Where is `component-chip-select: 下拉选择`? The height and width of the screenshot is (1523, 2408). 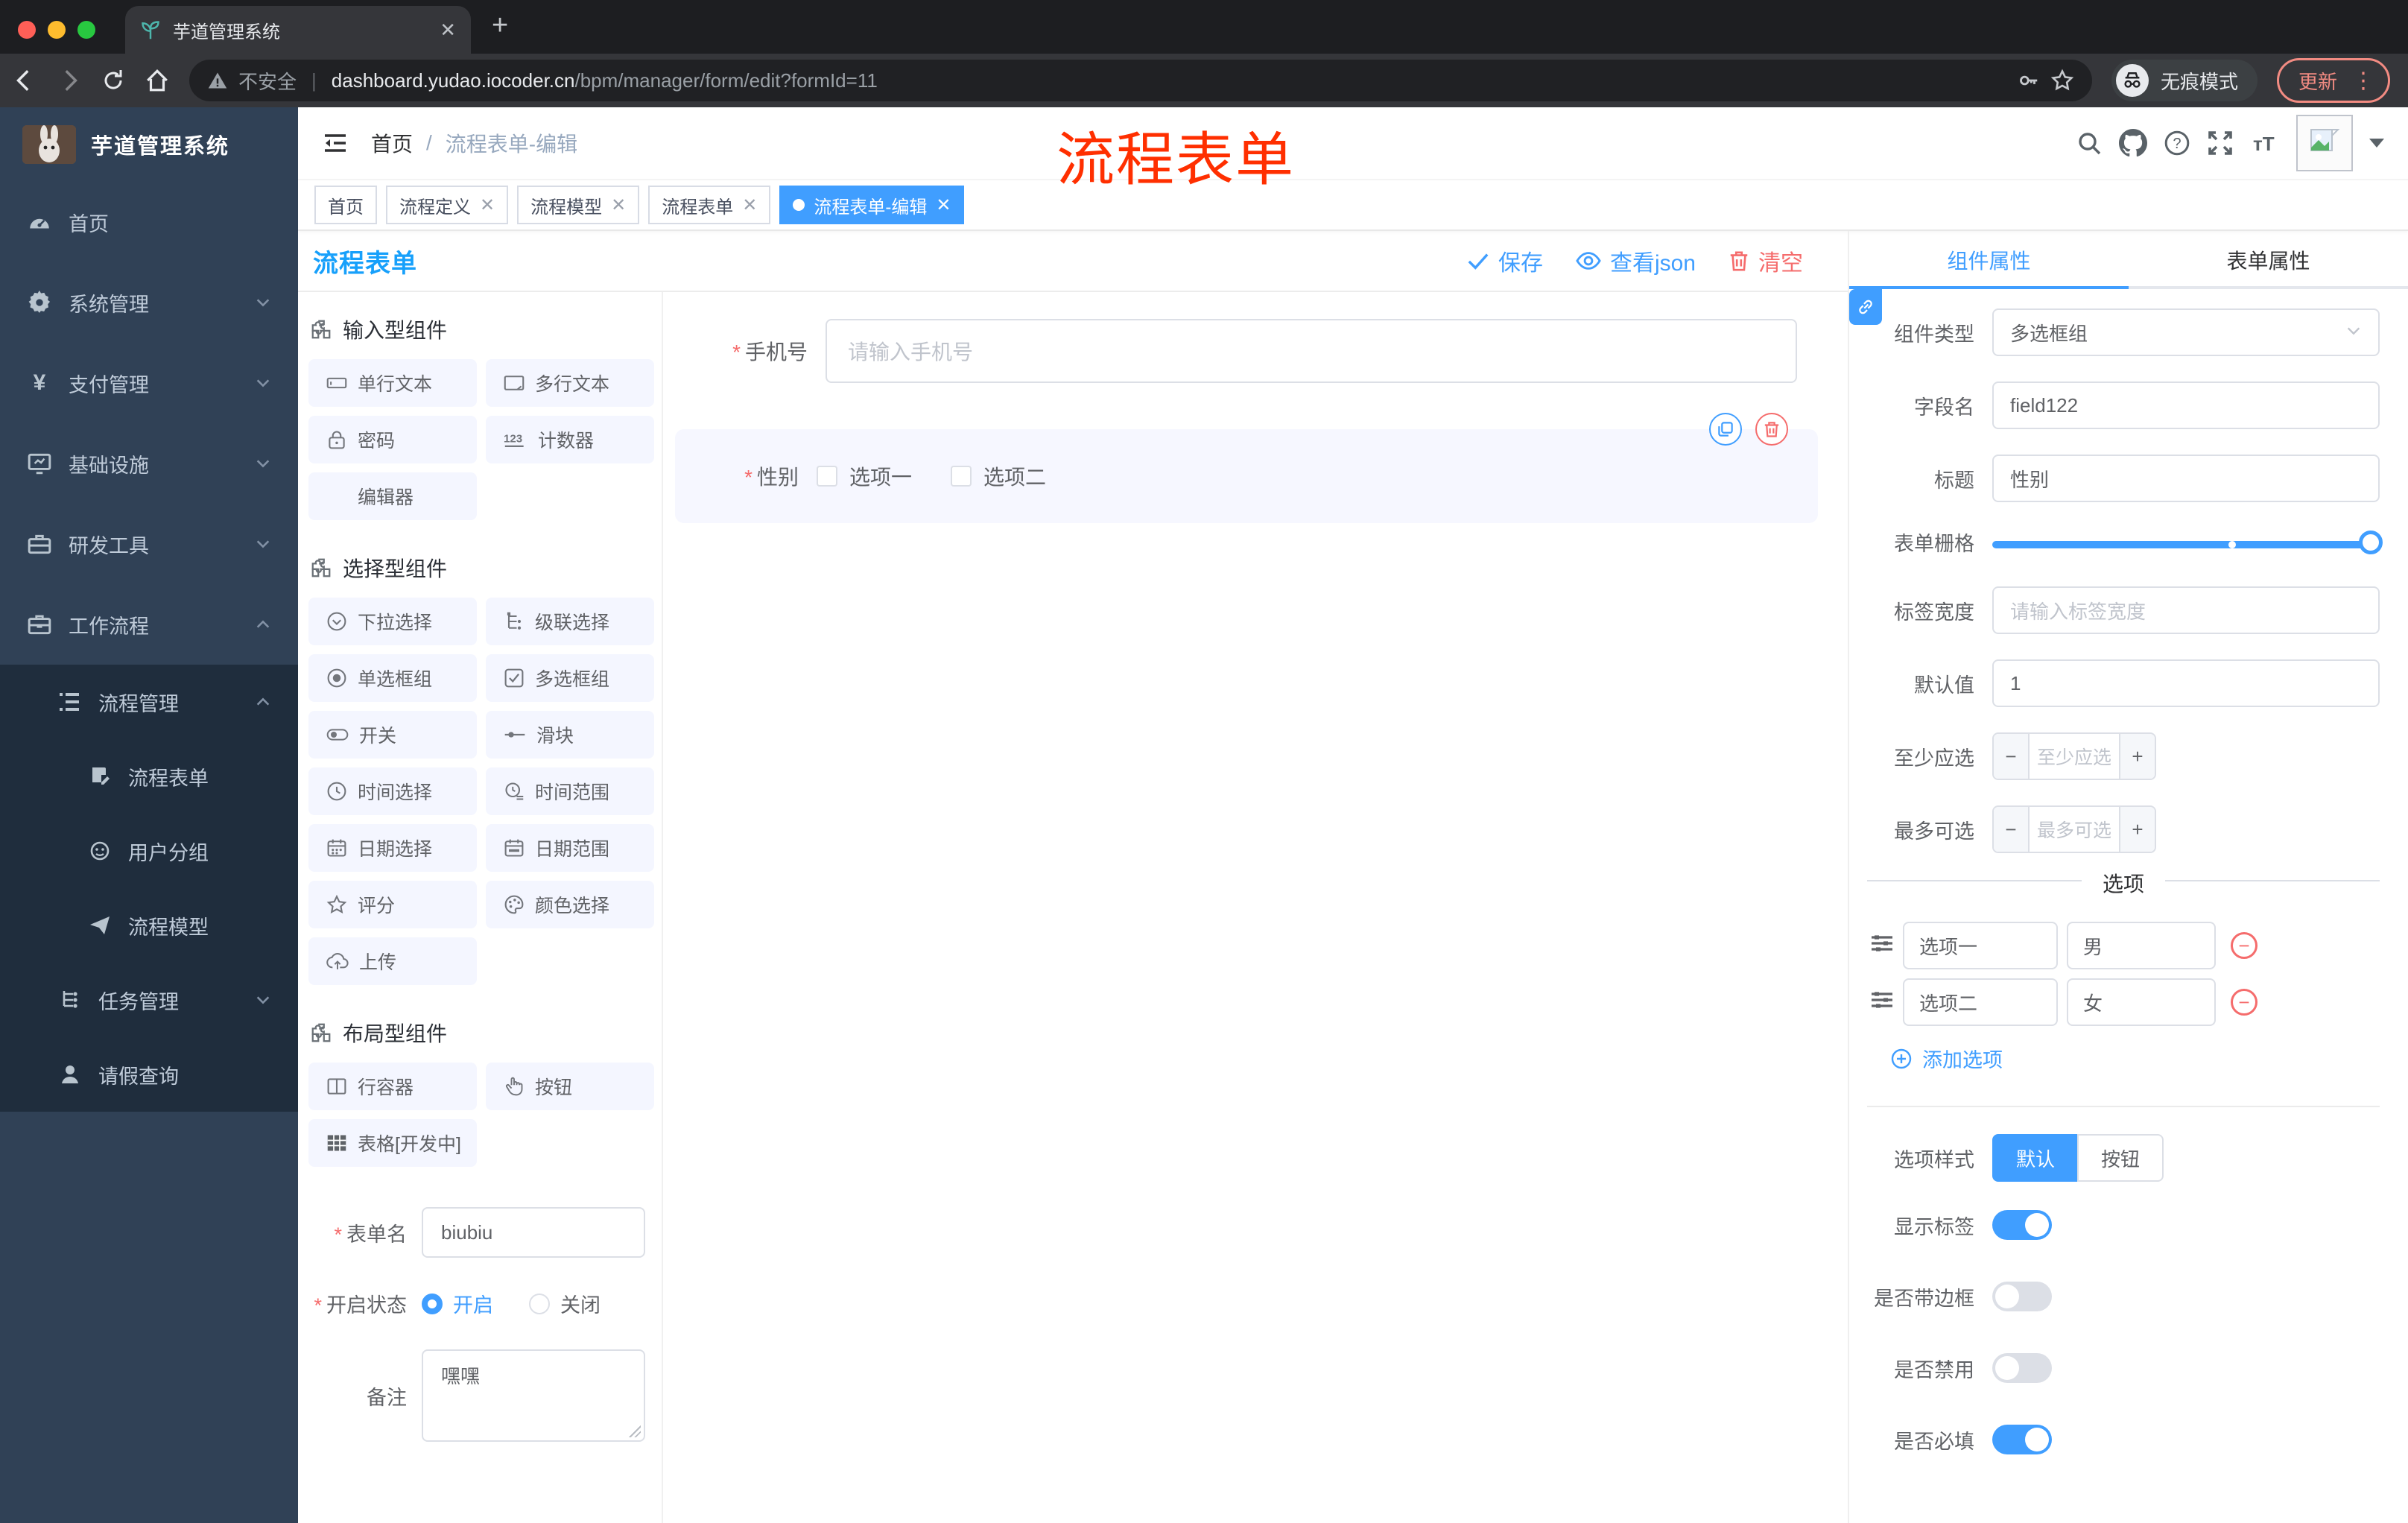
component-chip-select: 下拉选择 is located at coordinates (392, 621).